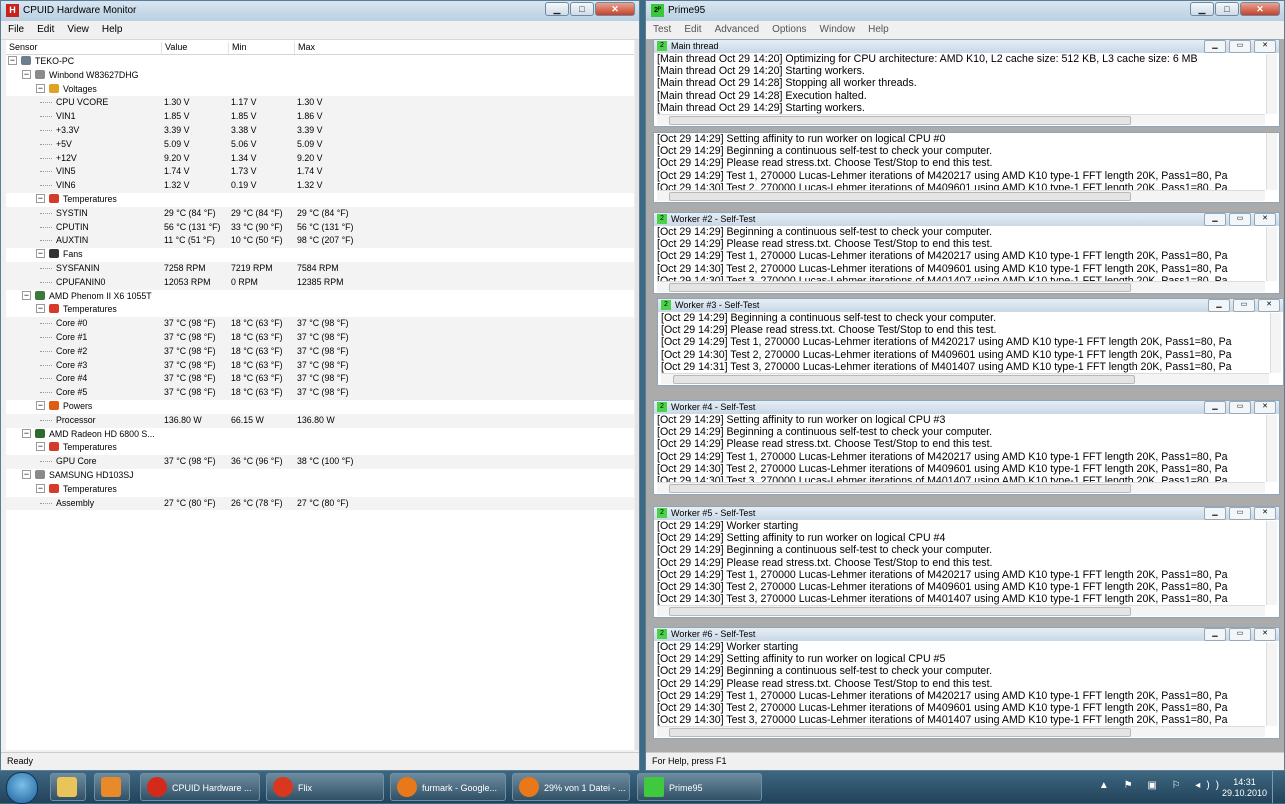 The width and height of the screenshot is (1285, 804). Describe the element at coordinates (1227, 9) in the screenshot. I see `maximize-button: □` at that location.